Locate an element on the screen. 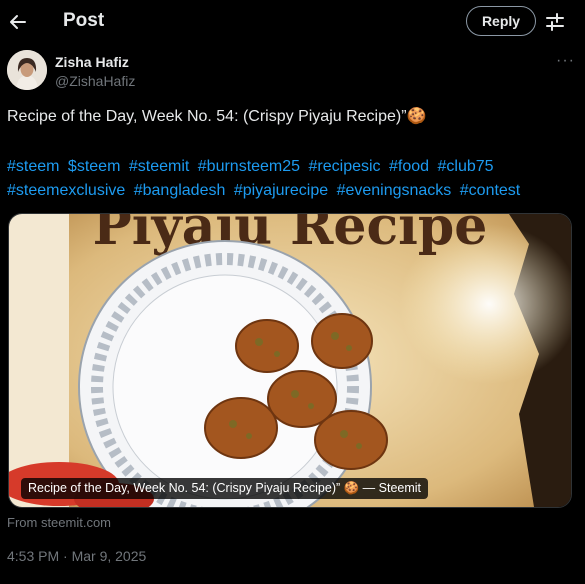 This screenshot has height=584, width=585. hashtag-link: #burnsteem25 is located at coordinates (249, 166).